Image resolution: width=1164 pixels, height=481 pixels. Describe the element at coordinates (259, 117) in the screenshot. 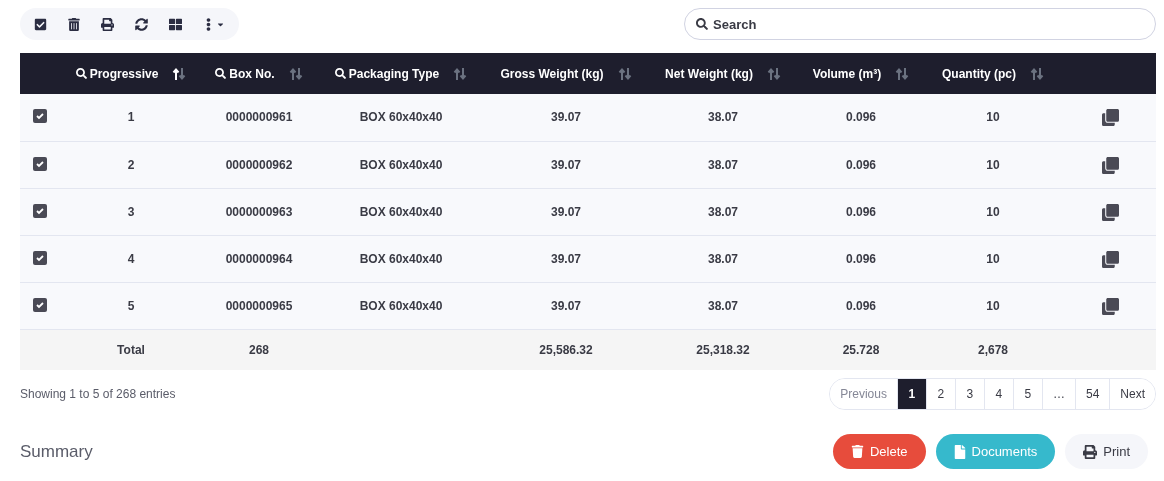

I see `table-cell: 0000000961` at that location.